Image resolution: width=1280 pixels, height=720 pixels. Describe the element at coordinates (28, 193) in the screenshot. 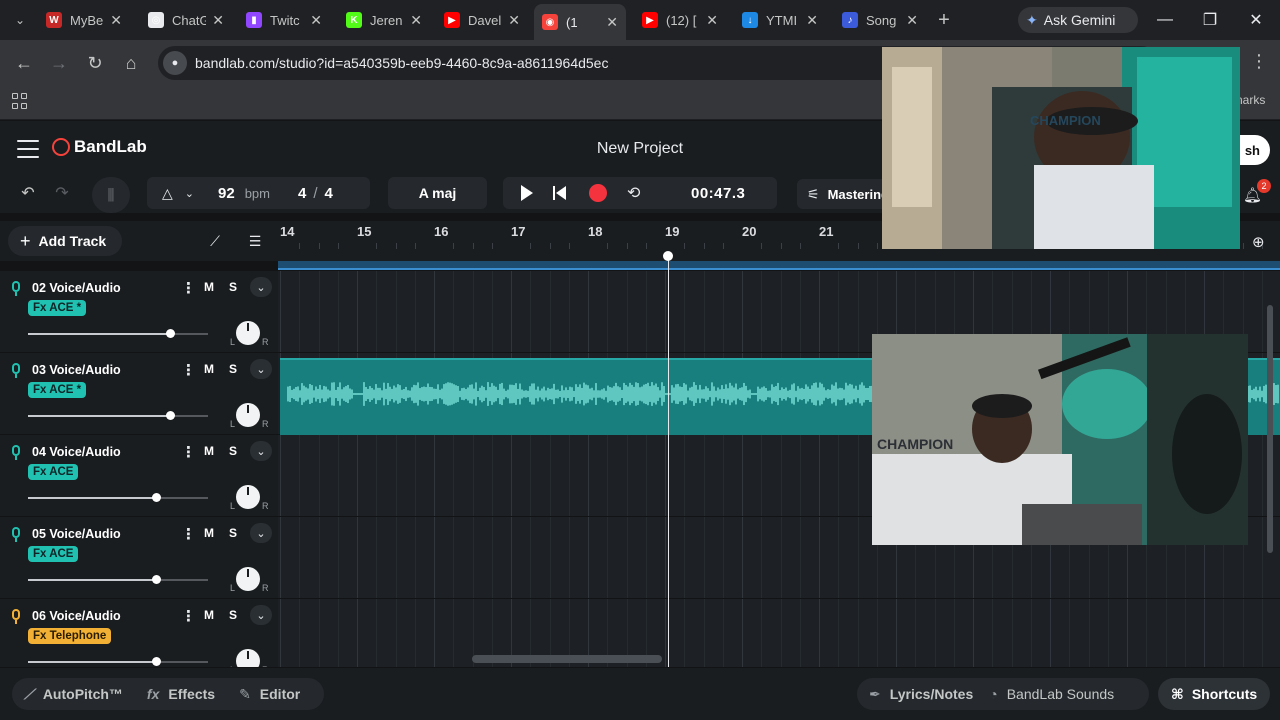

I see `undo-icon: ↶` at that location.